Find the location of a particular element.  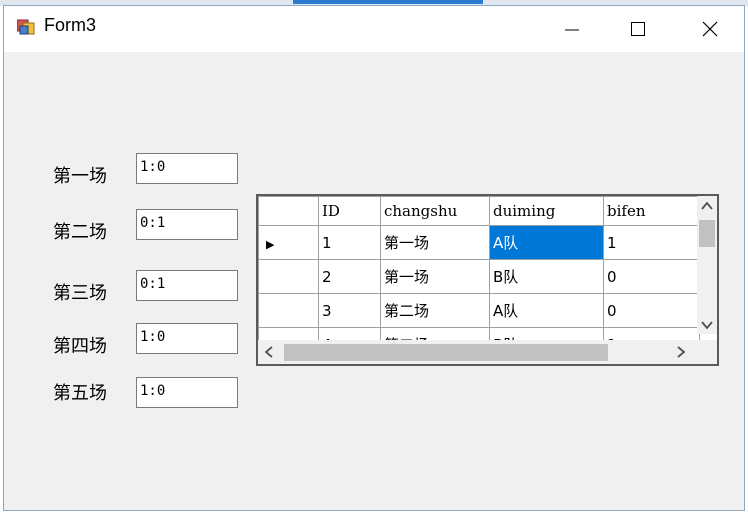

label-match-4: 第四场 is located at coordinates (80, 346).